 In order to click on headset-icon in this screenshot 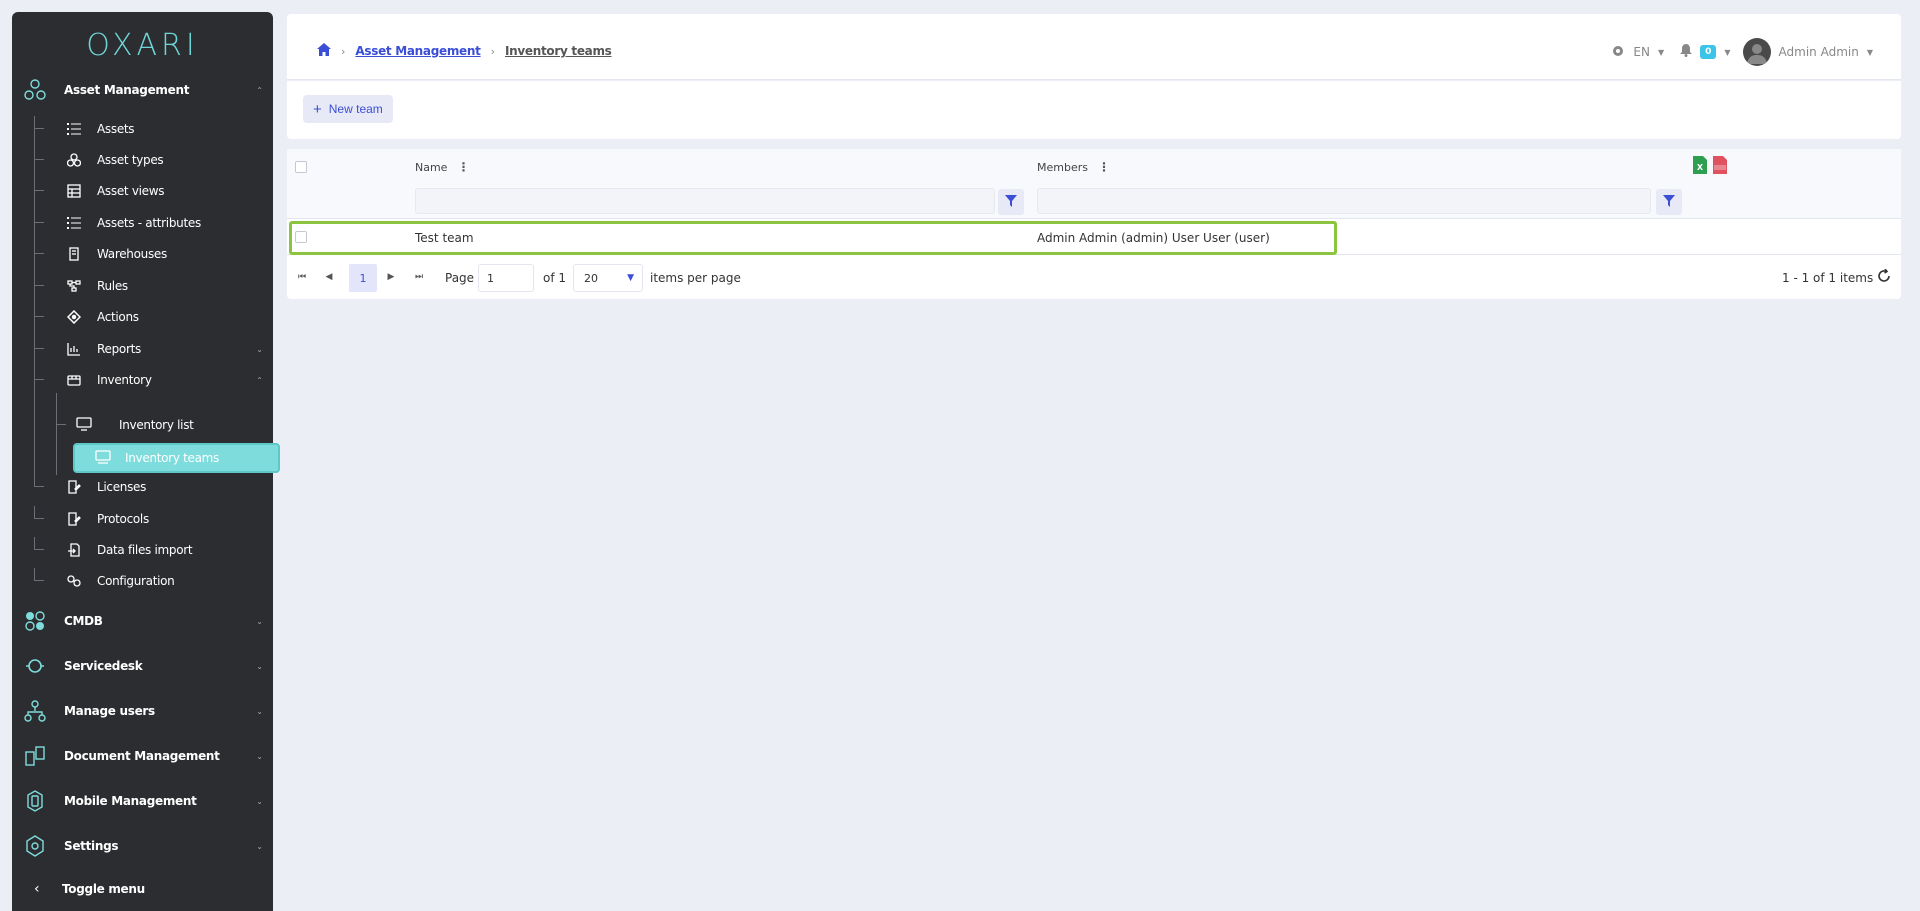, I will do `click(35, 666)`.